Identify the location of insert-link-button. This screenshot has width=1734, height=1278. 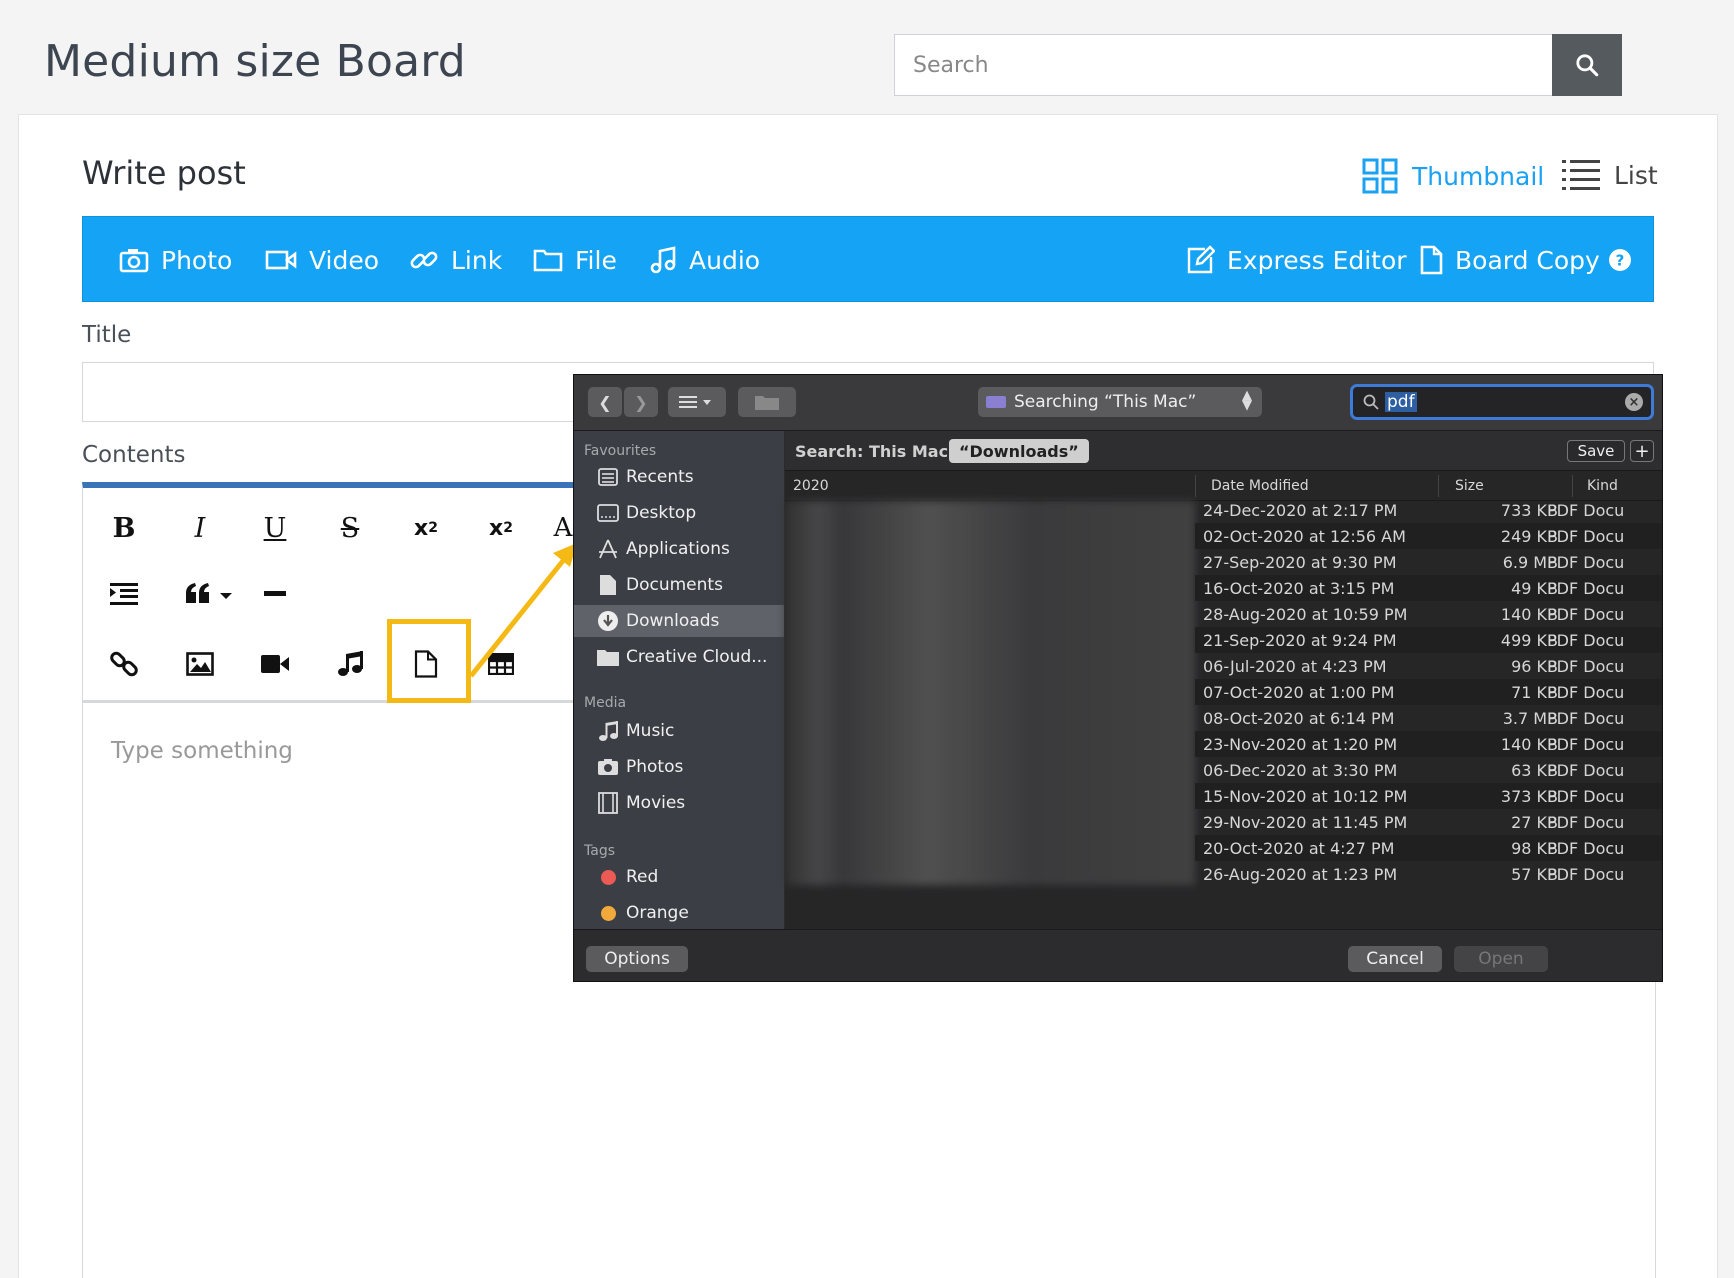
(124, 664).